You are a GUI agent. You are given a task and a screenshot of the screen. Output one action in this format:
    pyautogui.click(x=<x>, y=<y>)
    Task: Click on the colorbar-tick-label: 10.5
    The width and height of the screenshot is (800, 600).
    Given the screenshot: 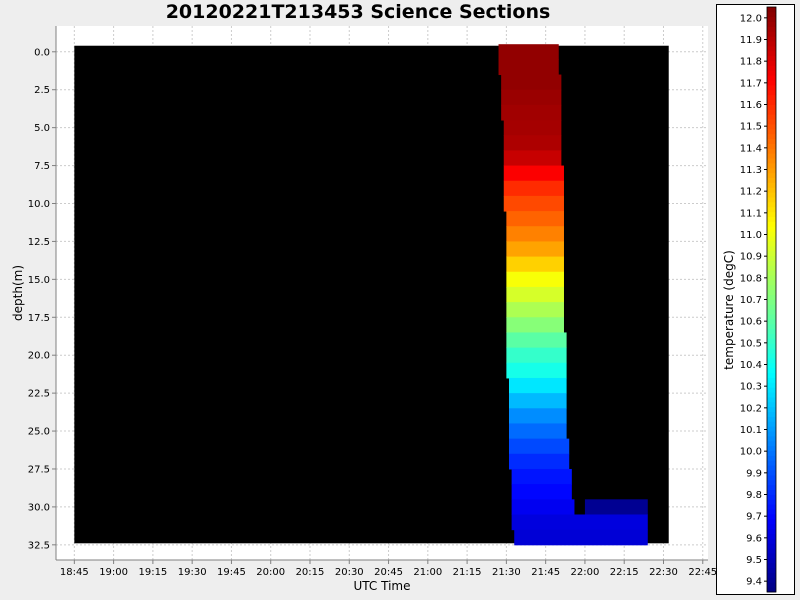 What is the action you would take?
    pyautogui.click(x=751, y=343)
    